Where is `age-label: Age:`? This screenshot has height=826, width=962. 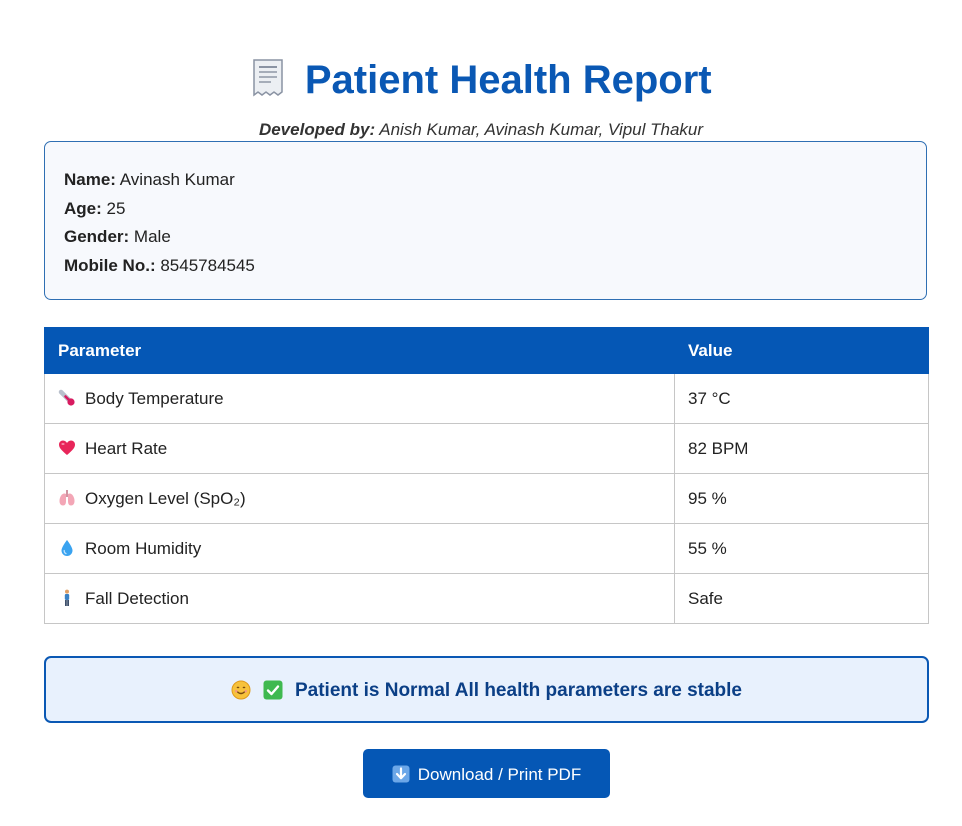 age-label: Age: is located at coordinates (83, 208).